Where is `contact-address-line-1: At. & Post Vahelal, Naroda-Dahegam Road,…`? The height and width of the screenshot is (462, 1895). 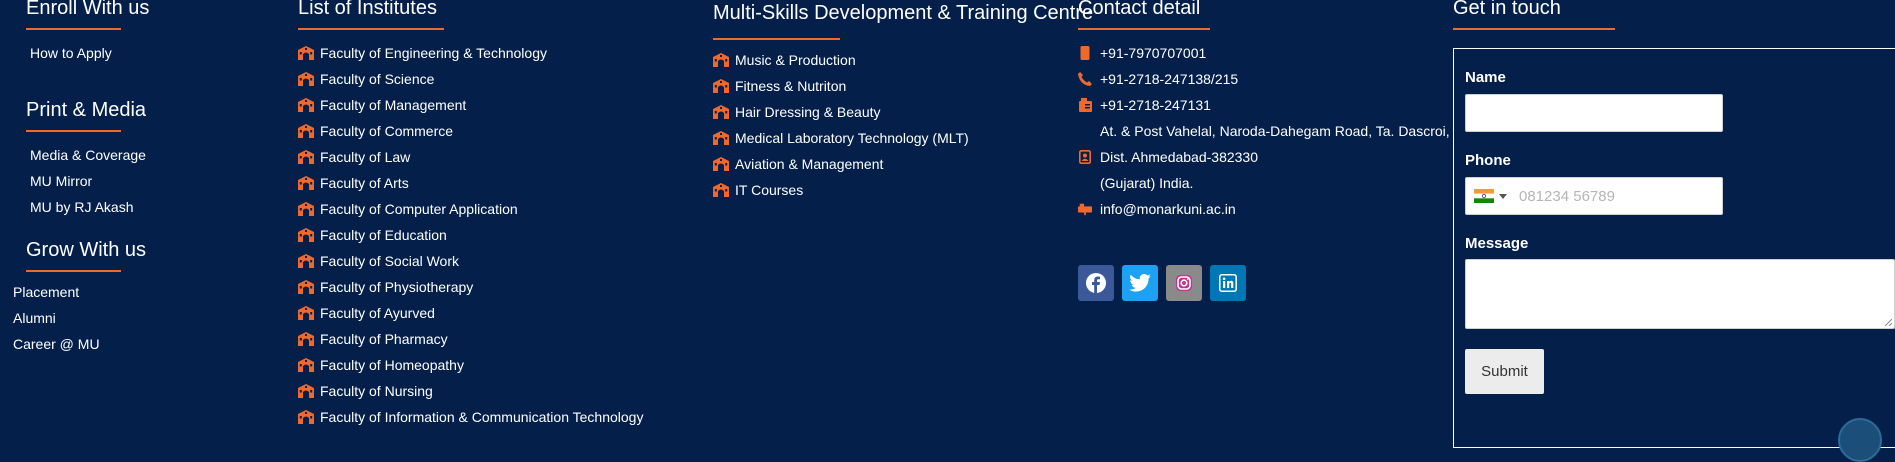
contact-address-line-1: At. & Post Vahelal, Naroda-Dahegam Road,… is located at coordinates (1264, 131).